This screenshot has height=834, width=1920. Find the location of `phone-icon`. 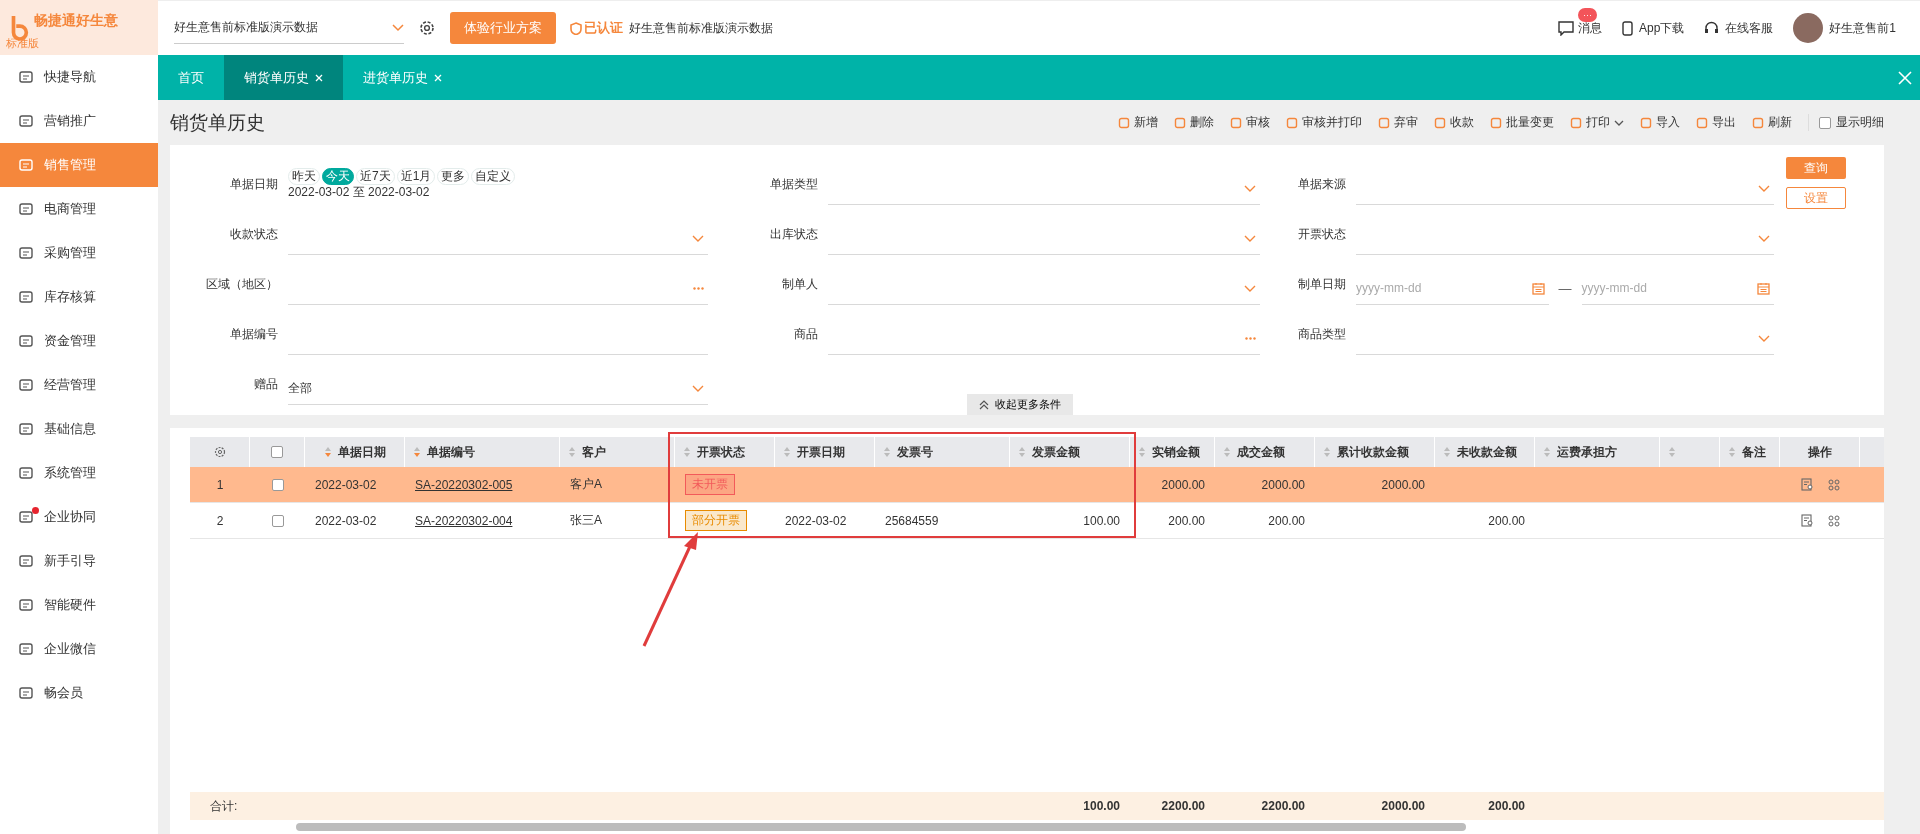

phone-icon is located at coordinates (1627, 28).